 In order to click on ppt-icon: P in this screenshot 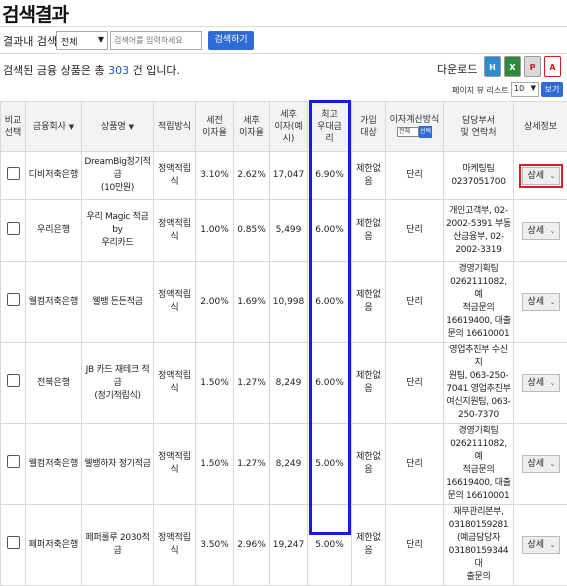, I will do `click(532, 66)`.